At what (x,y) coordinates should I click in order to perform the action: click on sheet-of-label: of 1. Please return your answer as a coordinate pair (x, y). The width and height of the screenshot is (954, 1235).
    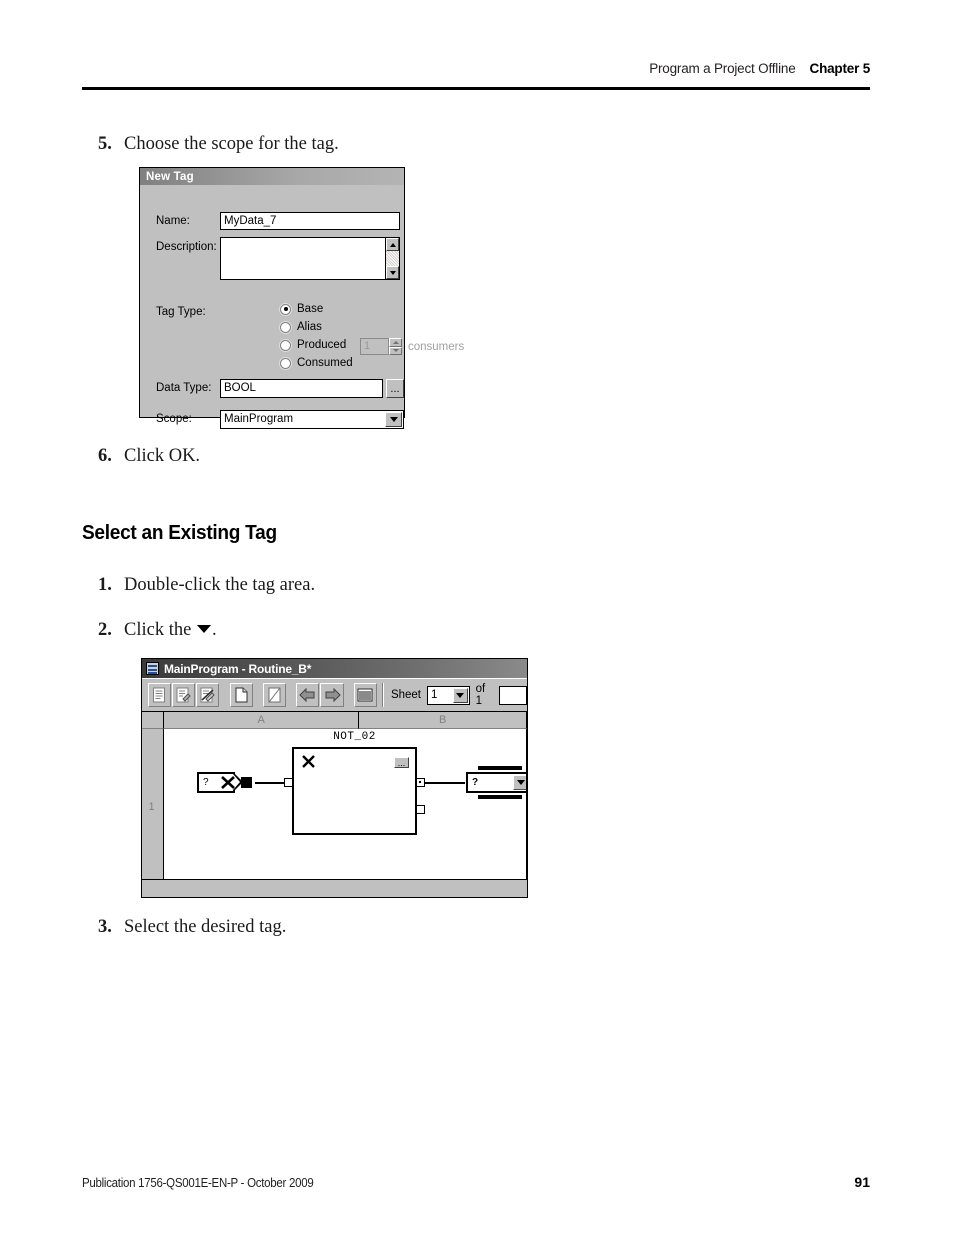
    Looking at the image, I should click on (480, 695).